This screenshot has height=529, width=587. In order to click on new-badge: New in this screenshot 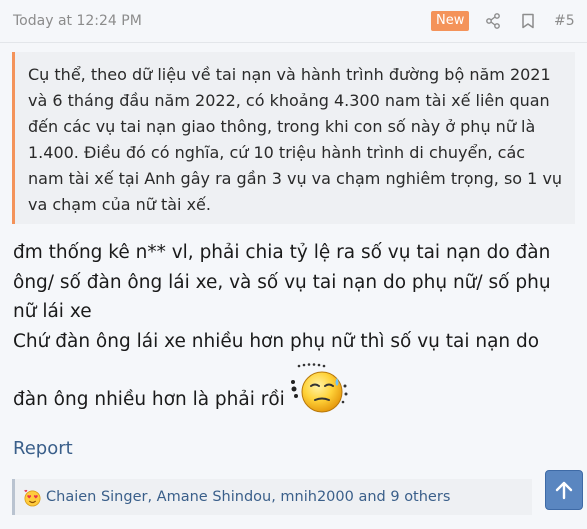, I will do `click(450, 21)`.